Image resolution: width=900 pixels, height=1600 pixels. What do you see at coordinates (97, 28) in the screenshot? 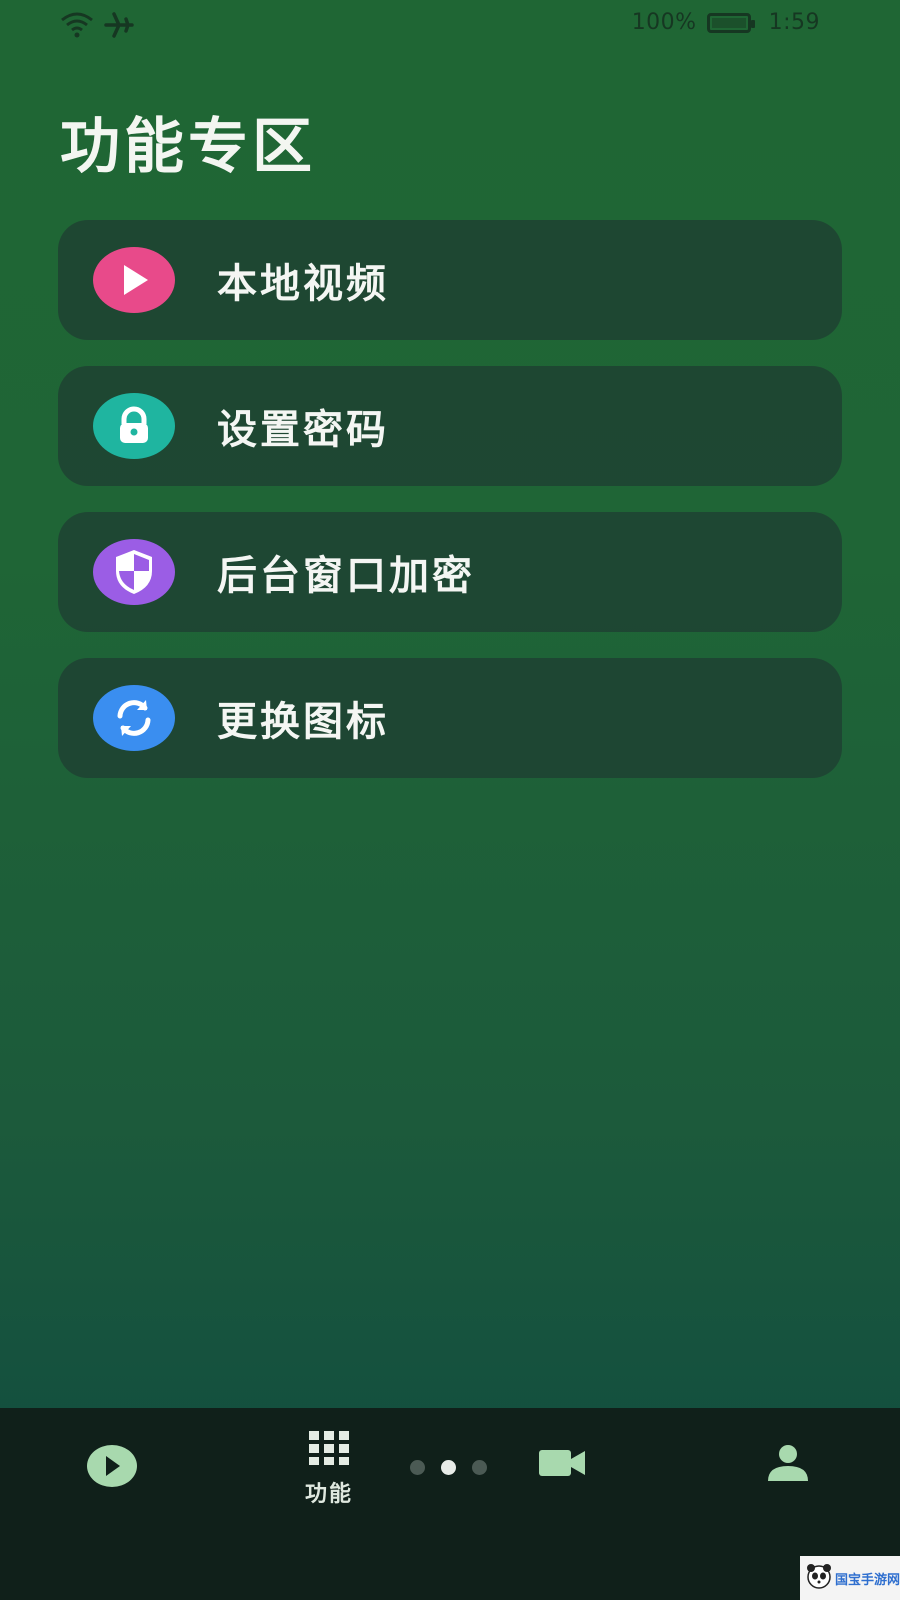
I see `status-left` at bounding box center [97, 28].